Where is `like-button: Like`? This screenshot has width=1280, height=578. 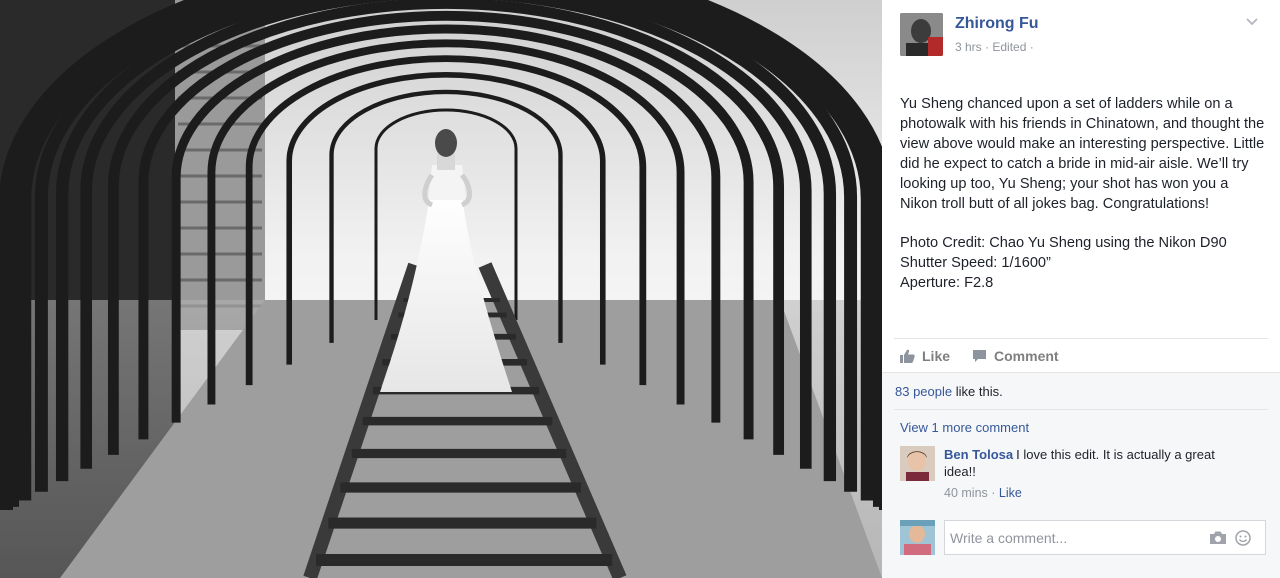
like-button: Like is located at coordinates (925, 356).